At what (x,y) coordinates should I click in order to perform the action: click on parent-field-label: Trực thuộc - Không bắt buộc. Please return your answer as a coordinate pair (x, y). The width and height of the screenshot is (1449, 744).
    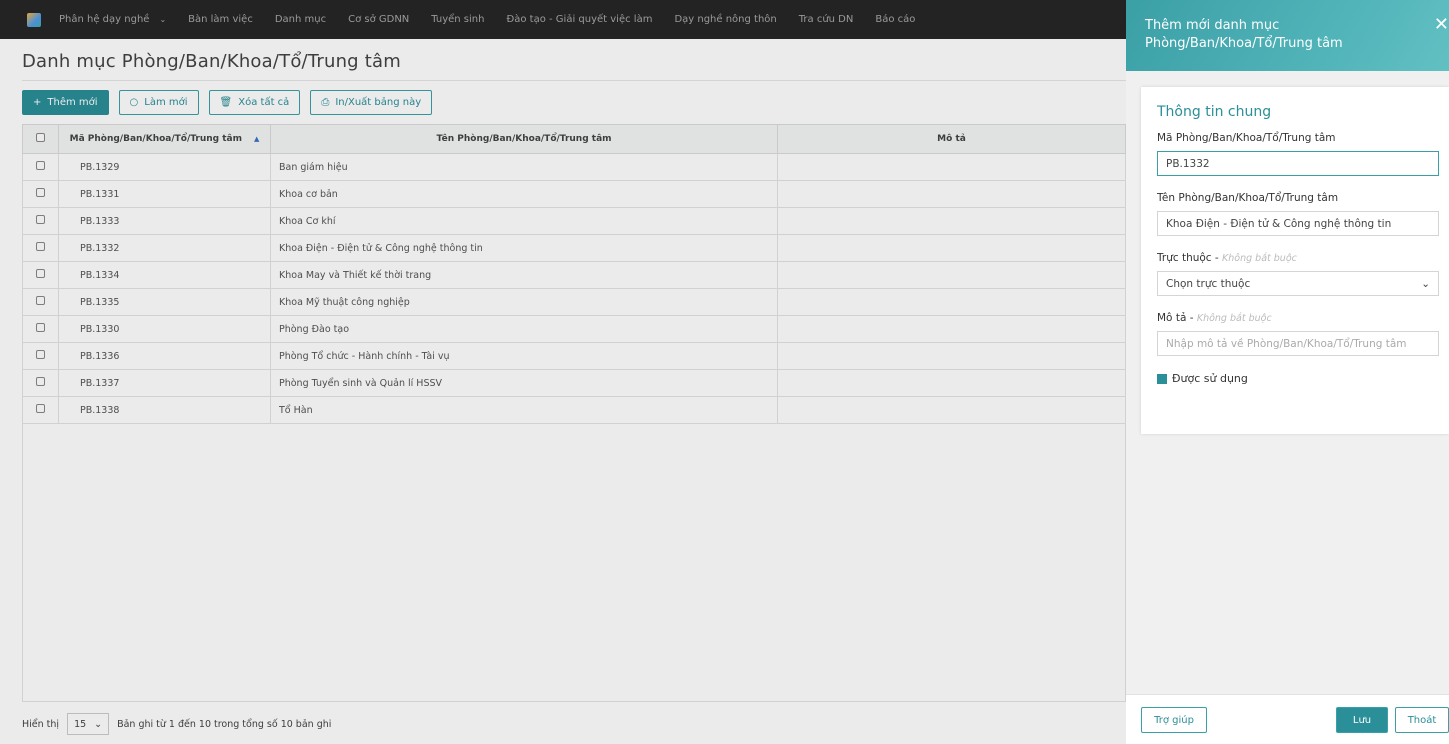
    Looking at the image, I should click on (1227, 258).